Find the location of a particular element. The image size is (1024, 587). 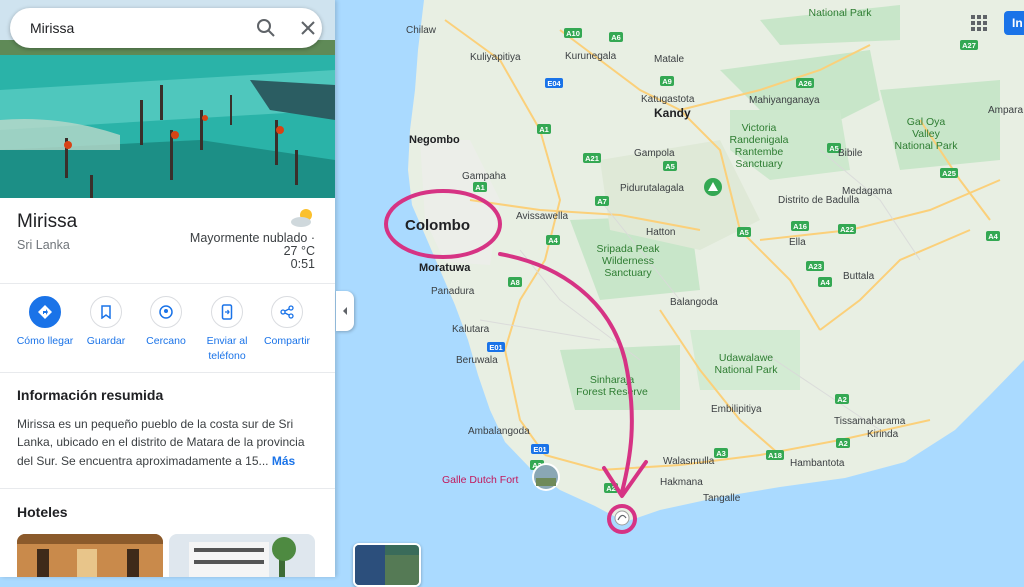

highway-shield: A22 is located at coordinates (847, 229).